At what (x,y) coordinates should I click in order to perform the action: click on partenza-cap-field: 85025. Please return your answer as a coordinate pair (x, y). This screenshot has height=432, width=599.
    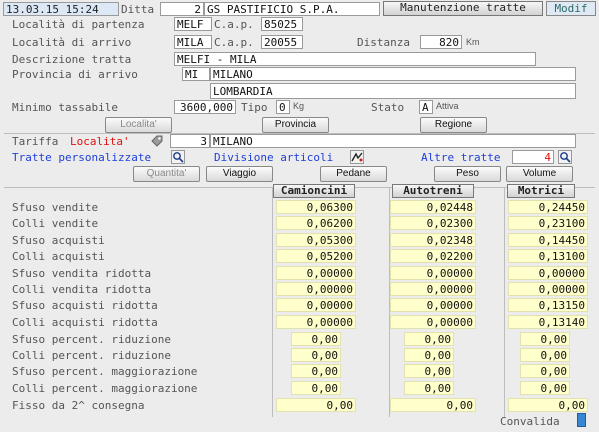
    Looking at the image, I should click on (282, 24).